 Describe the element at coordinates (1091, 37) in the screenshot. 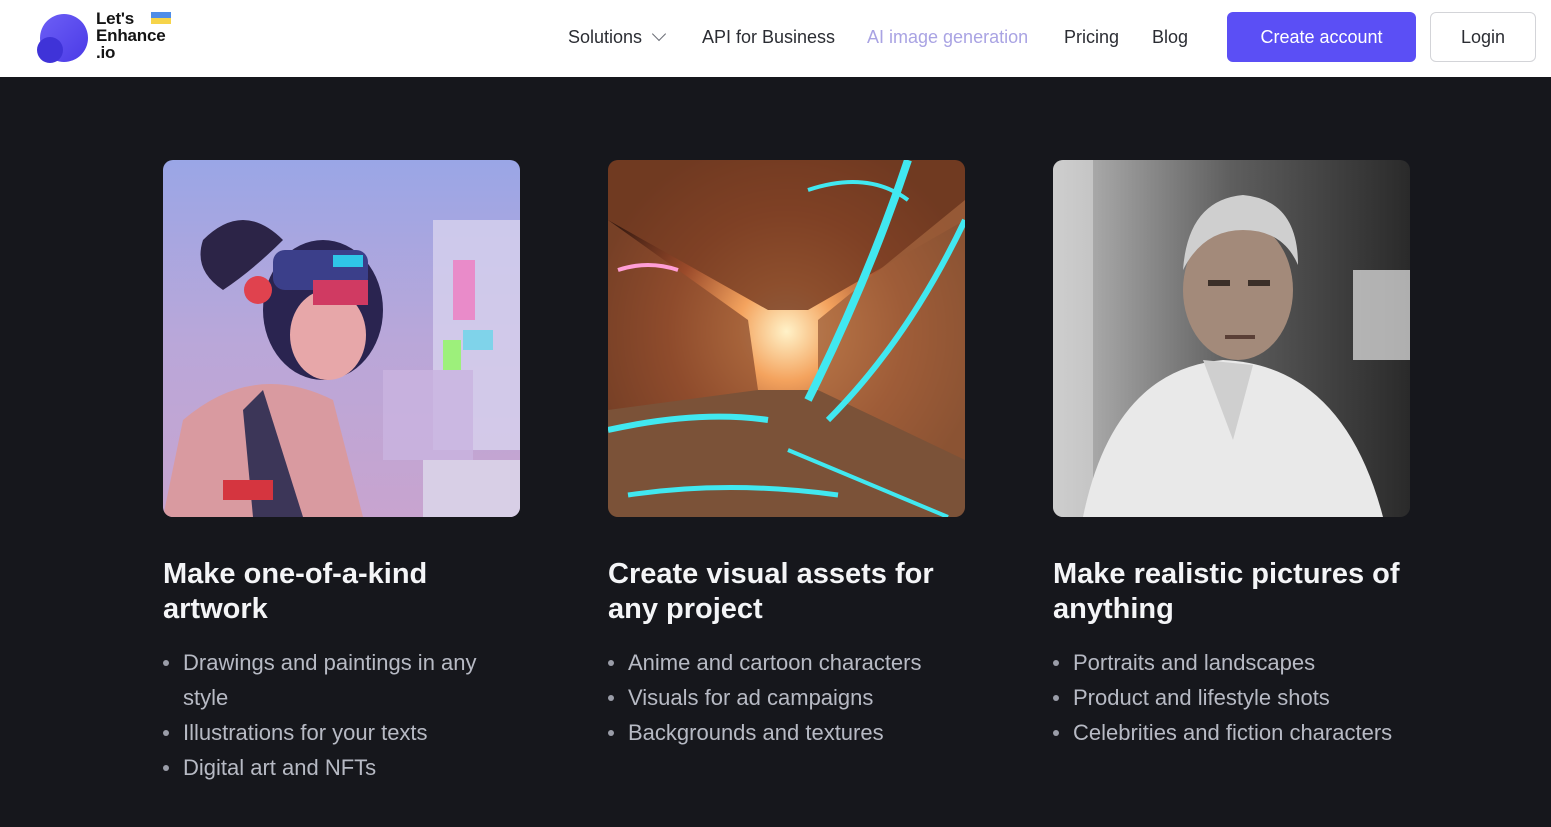

I see `nav-pricing: Pricing` at that location.